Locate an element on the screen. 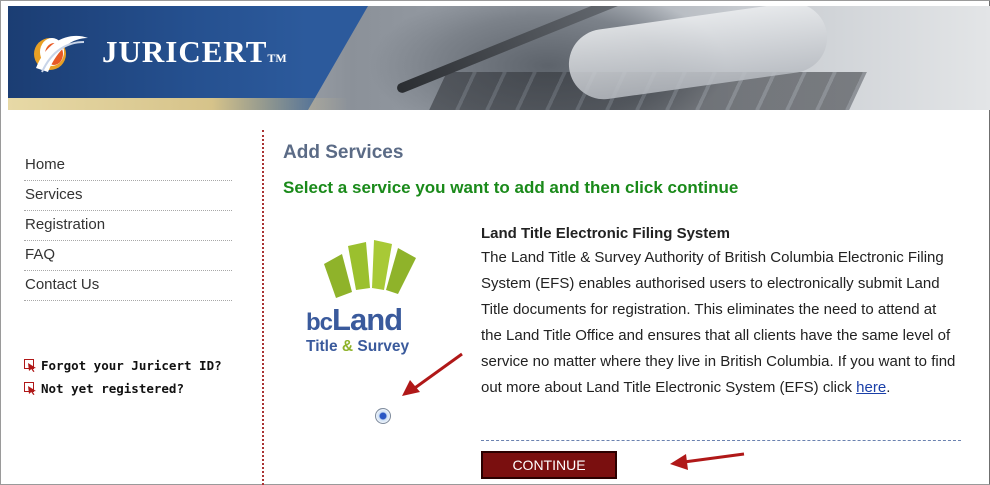  nav-item-services: Services is located at coordinates (128, 196).